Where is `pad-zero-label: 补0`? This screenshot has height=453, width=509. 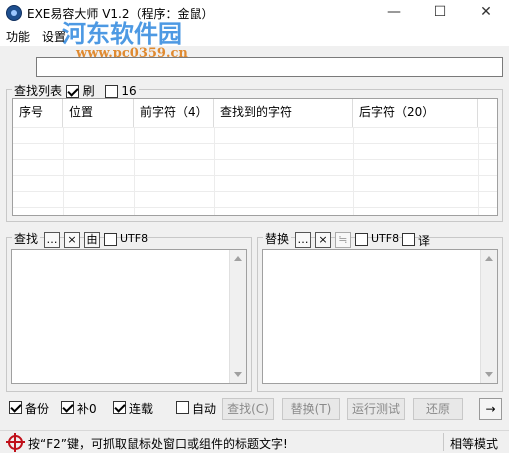 pad-zero-label: 补0 is located at coordinates (87, 409).